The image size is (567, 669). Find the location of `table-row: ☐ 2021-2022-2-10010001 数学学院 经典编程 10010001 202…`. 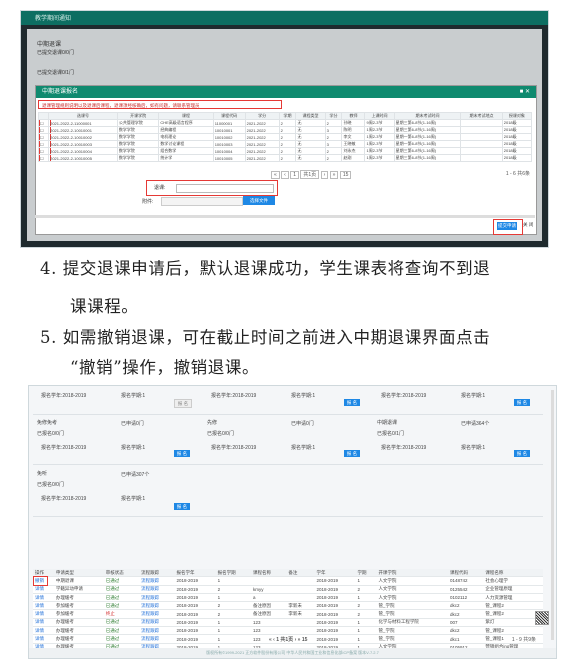

table-row: ☐ 2021-2022-2-10010001 数学学院 经典编程 10010001 202… is located at coordinates (285, 130).